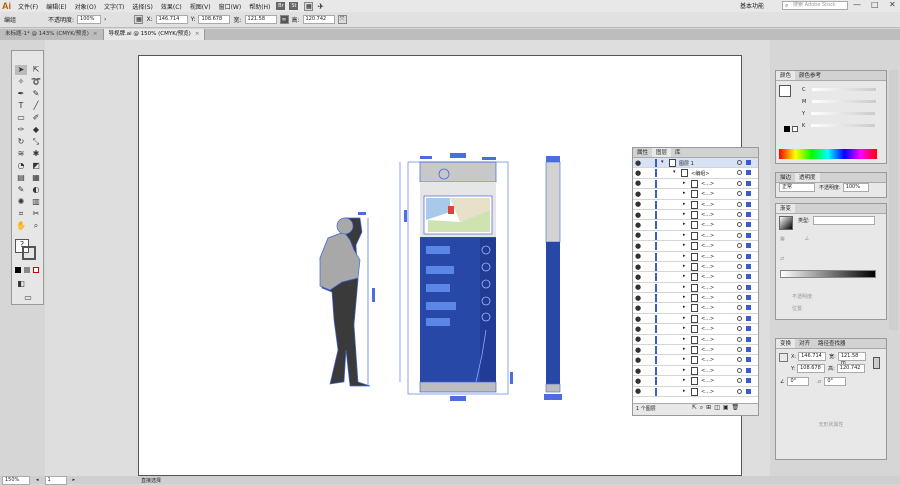 This screenshot has width=900, height=485. What do you see at coordinates (752, 5) in the screenshot?
I see `workspace-switcher: 基本功能` at bounding box center [752, 5].